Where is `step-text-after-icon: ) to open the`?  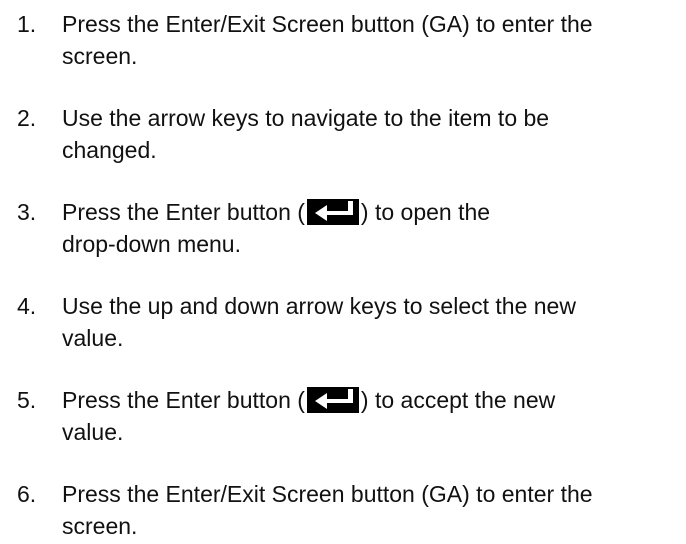 step-text-after-icon: ) to open the is located at coordinates (425, 212).